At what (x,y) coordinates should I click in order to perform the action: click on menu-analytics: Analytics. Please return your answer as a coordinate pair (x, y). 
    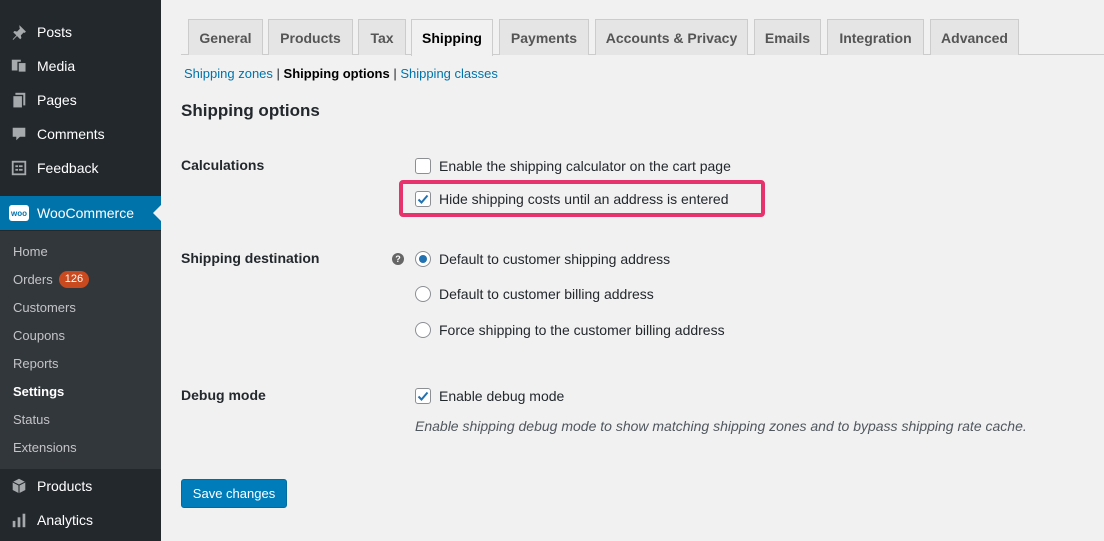
    Looking at the image, I should click on (80, 520).